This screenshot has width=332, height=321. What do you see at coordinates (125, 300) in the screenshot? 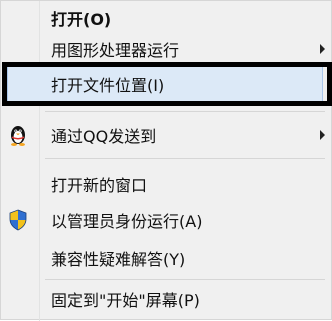
I see `menu-item-pin-to-start-label: 固定到"开始"屏幕(P)` at bounding box center [125, 300].